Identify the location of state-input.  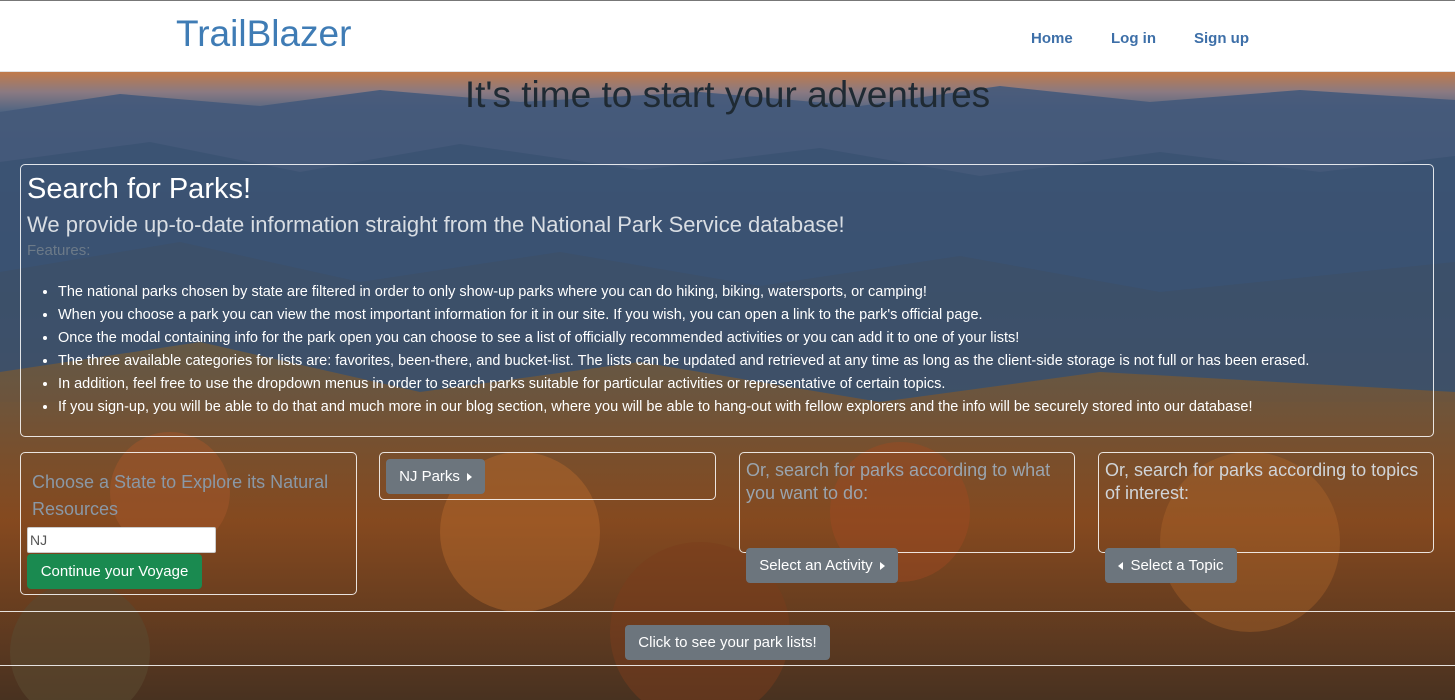
(121, 540).